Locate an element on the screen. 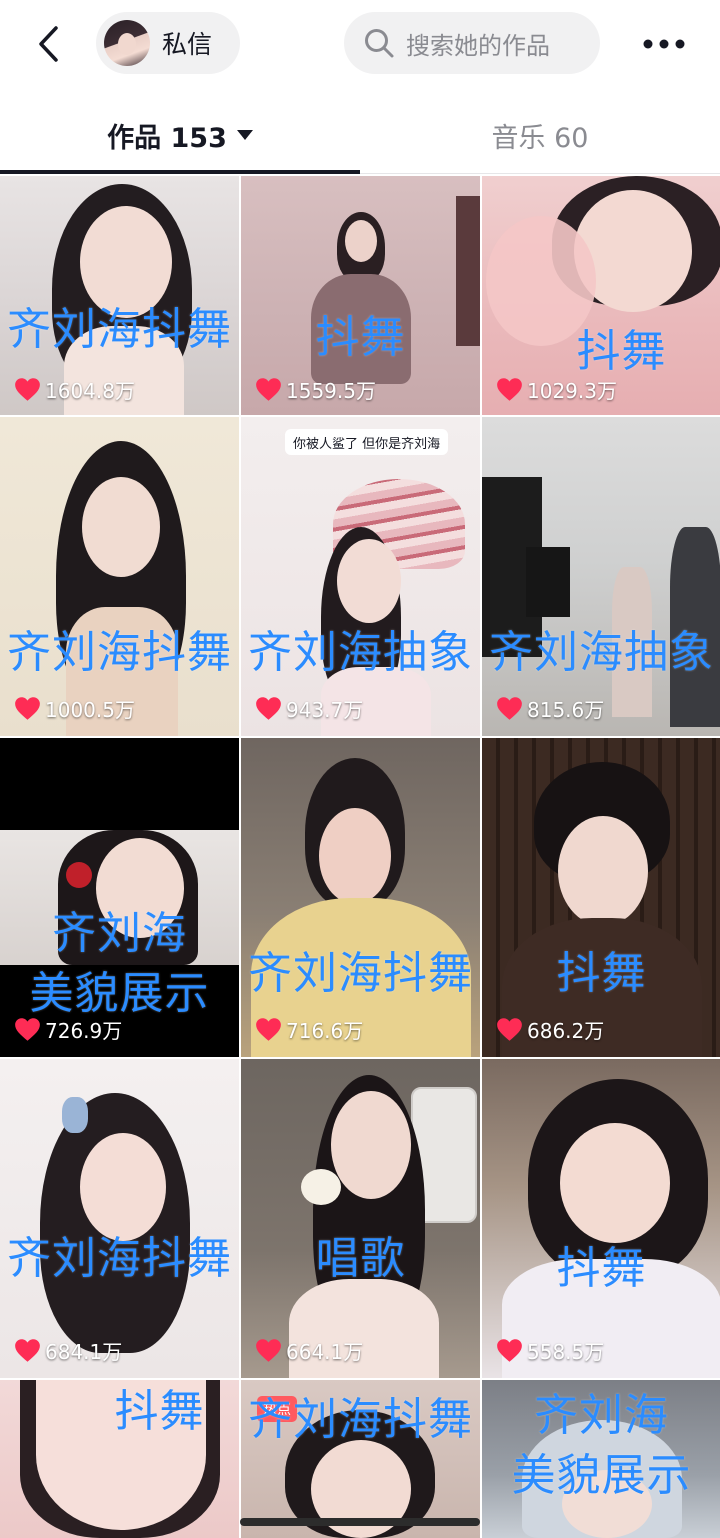 The width and height of the screenshot is (720, 1538). tab-bar: 作品 153 音乐 60 is located at coordinates (360, 137).